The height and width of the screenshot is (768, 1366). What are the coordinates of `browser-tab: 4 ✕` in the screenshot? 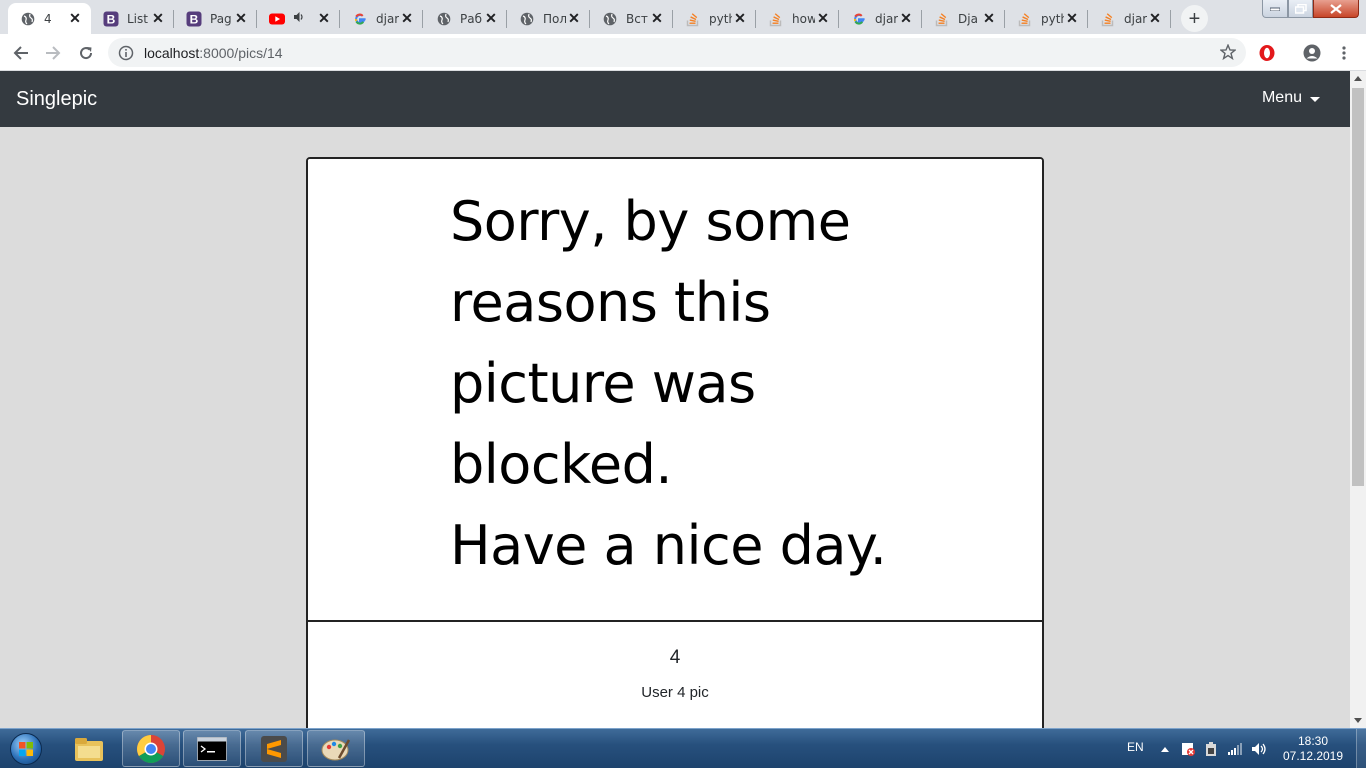 It's located at (49, 18).